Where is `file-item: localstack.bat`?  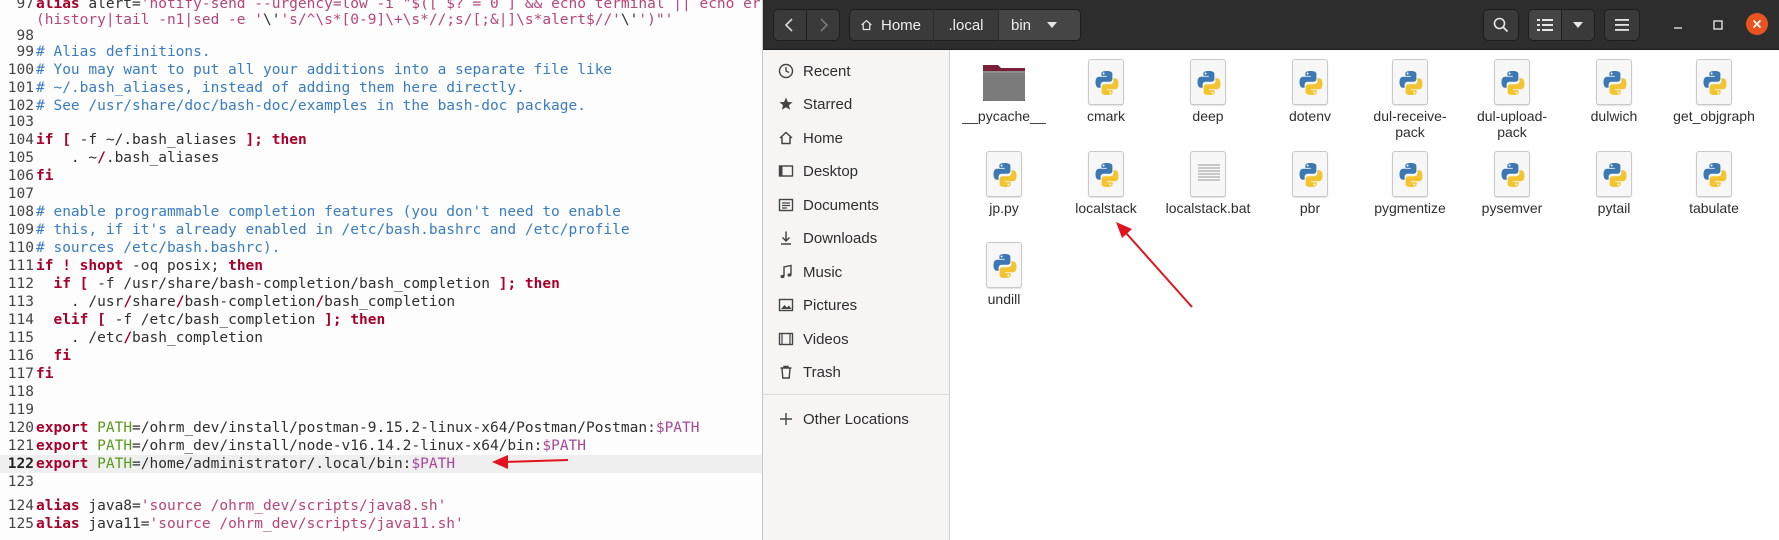 file-item: localstack.bat is located at coordinates (1208, 191).